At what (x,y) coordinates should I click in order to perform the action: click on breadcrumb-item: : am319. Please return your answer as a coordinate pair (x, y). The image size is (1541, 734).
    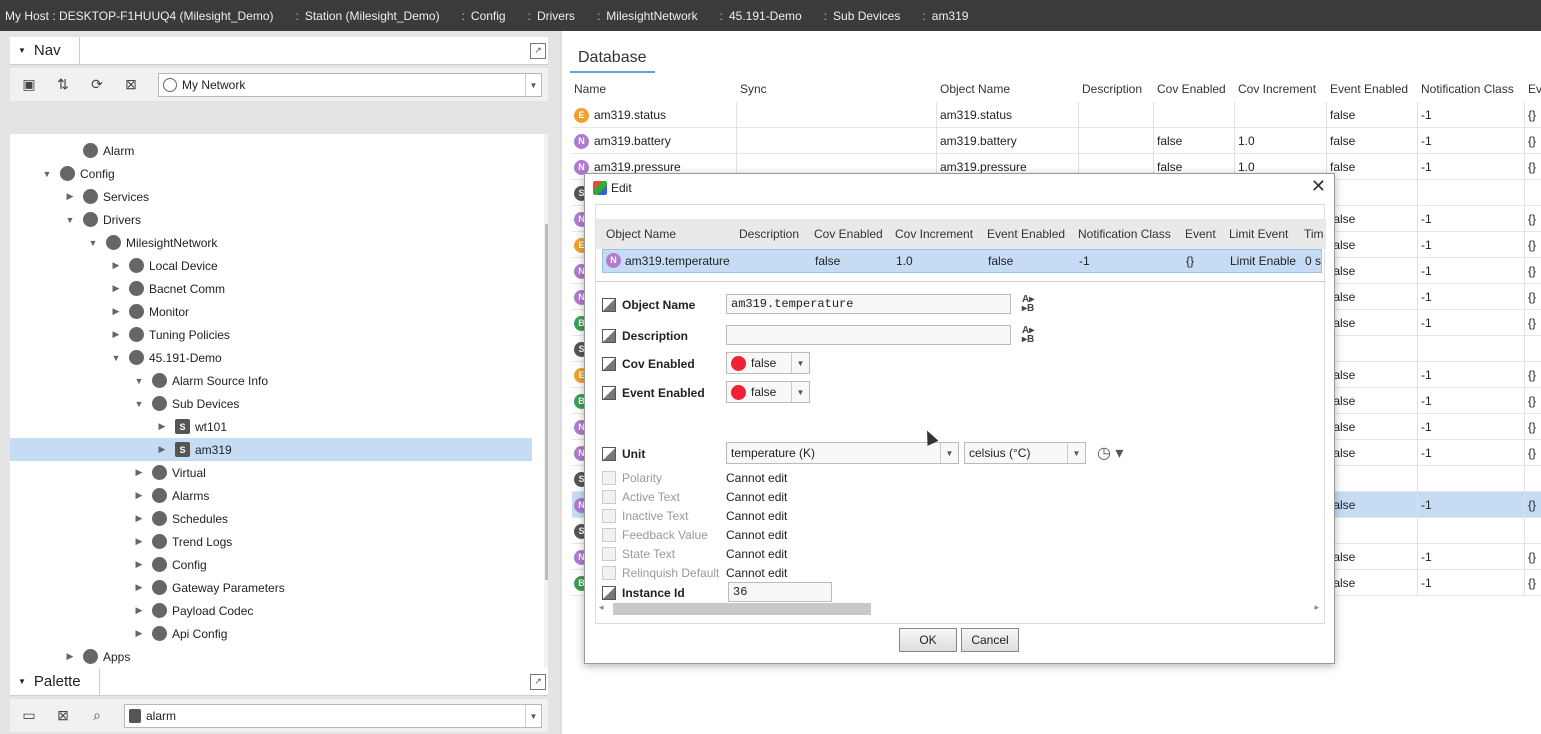
    Looking at the image, I should click on (945, 16).